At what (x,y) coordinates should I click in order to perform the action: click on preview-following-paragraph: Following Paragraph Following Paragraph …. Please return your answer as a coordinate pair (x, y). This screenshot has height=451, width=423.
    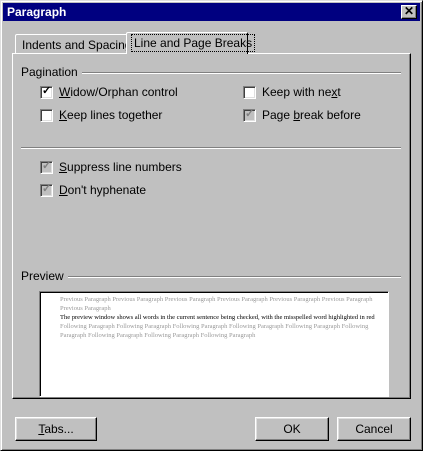
    Looking at the image, I should click on (214, 331).